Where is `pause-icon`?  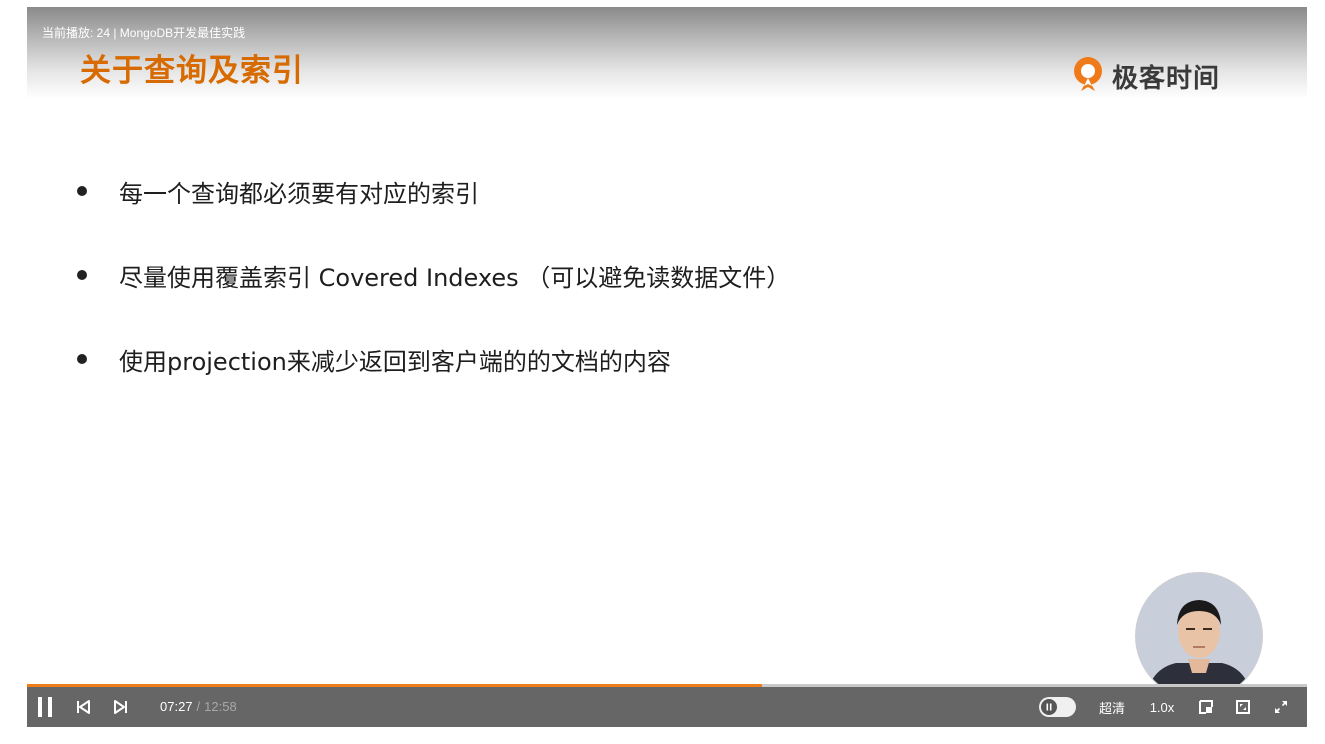
pause-icon is located at coordinates (45, 707).